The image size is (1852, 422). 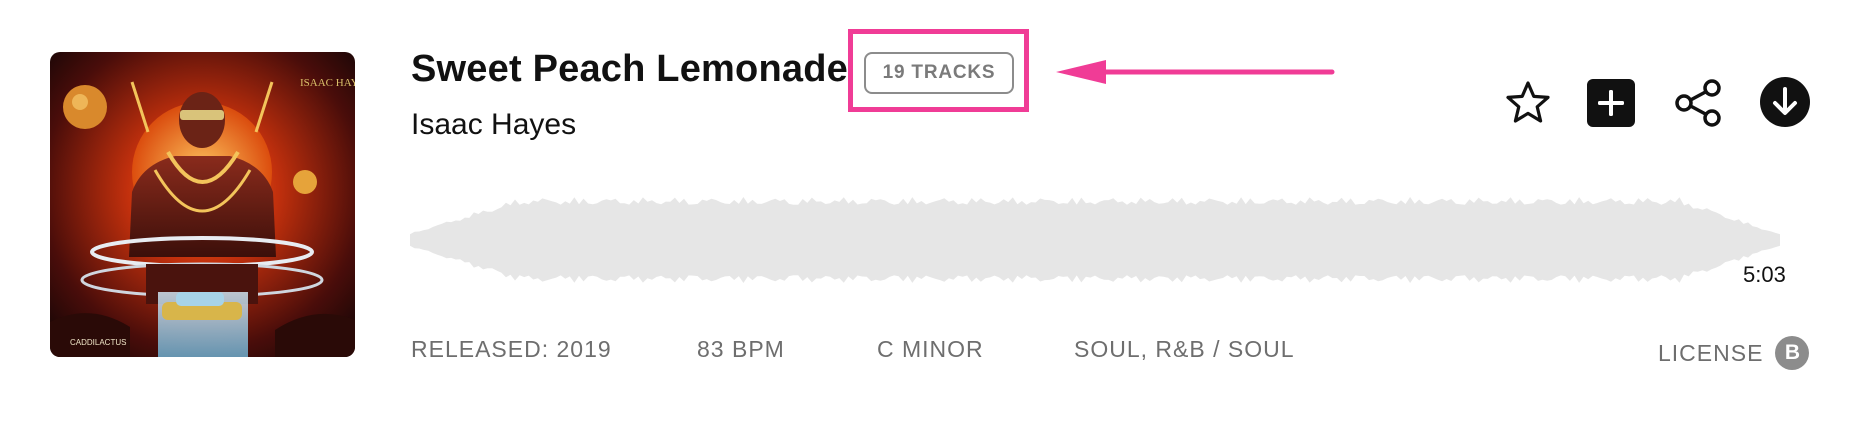 I want to click on plus-square-icon, so click(x=1611, y=103).